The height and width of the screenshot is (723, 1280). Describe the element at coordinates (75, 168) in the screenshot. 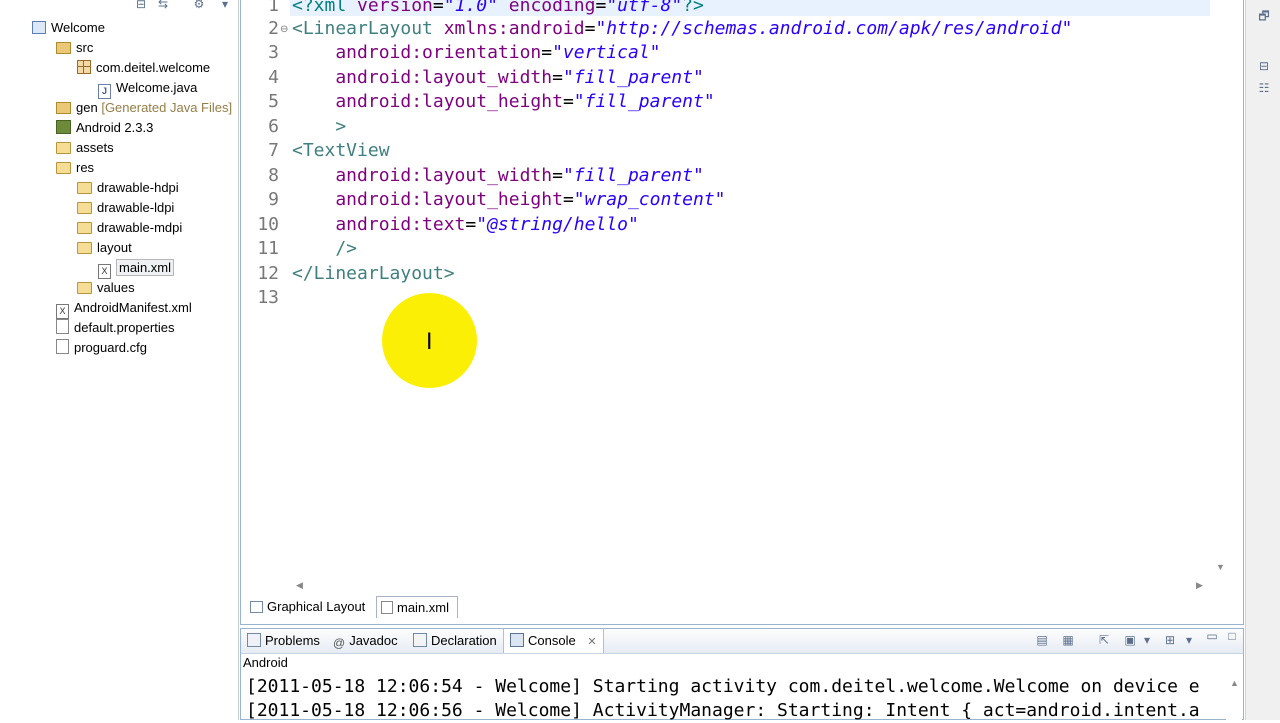

I see `tree-item-res: res` at that location.